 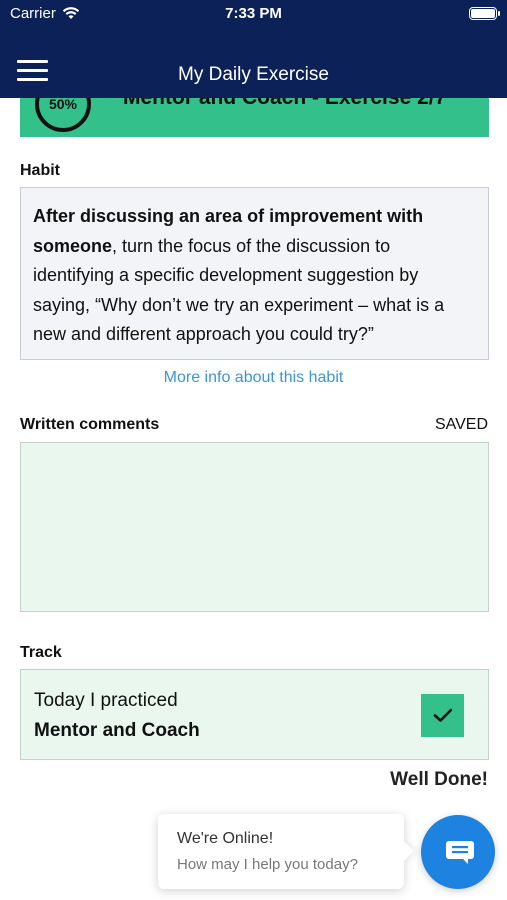 I want to click on chat-icon, so click(x=460, y=852).